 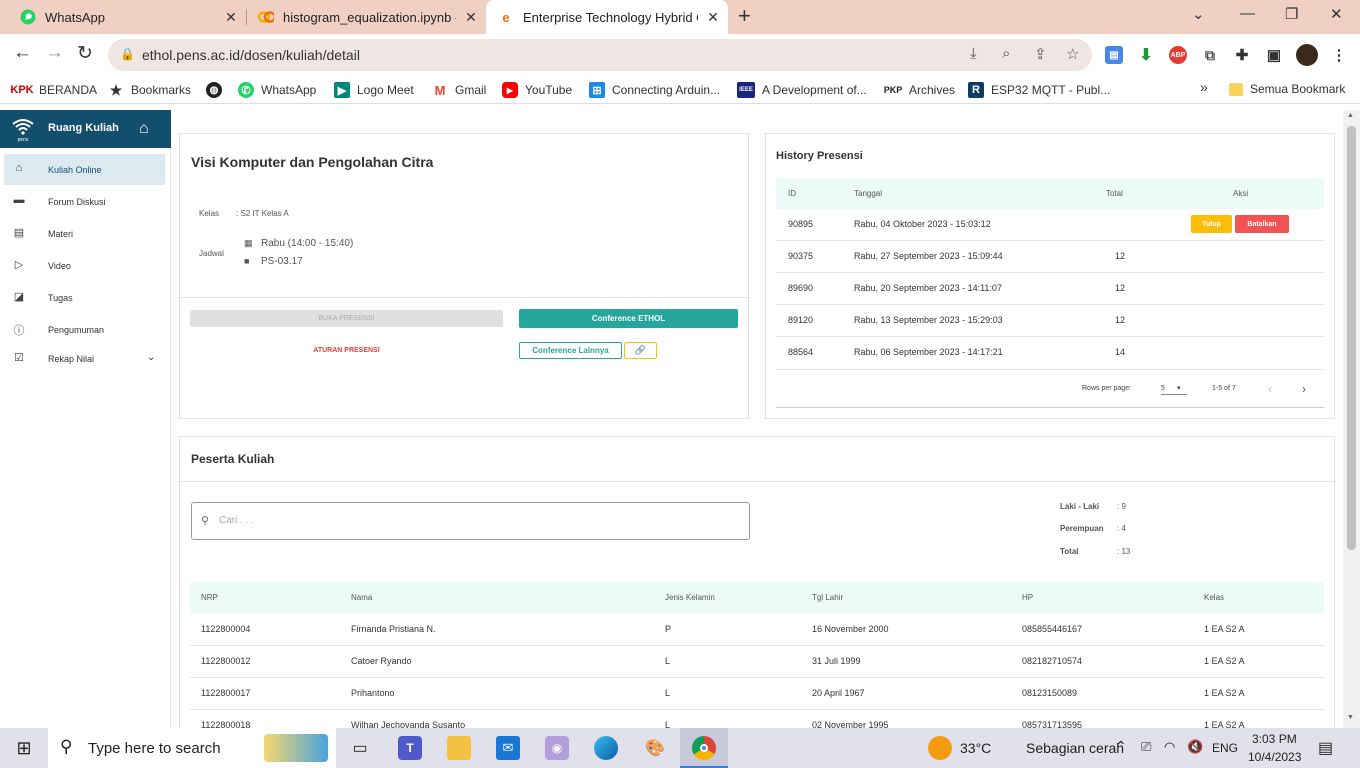 What do you see at coordinates (84, 201) in the screenshot?
I see `sidebar-item-forum-diskusi: ▬ Forum Diskusi` at bounding box center [84, 201].